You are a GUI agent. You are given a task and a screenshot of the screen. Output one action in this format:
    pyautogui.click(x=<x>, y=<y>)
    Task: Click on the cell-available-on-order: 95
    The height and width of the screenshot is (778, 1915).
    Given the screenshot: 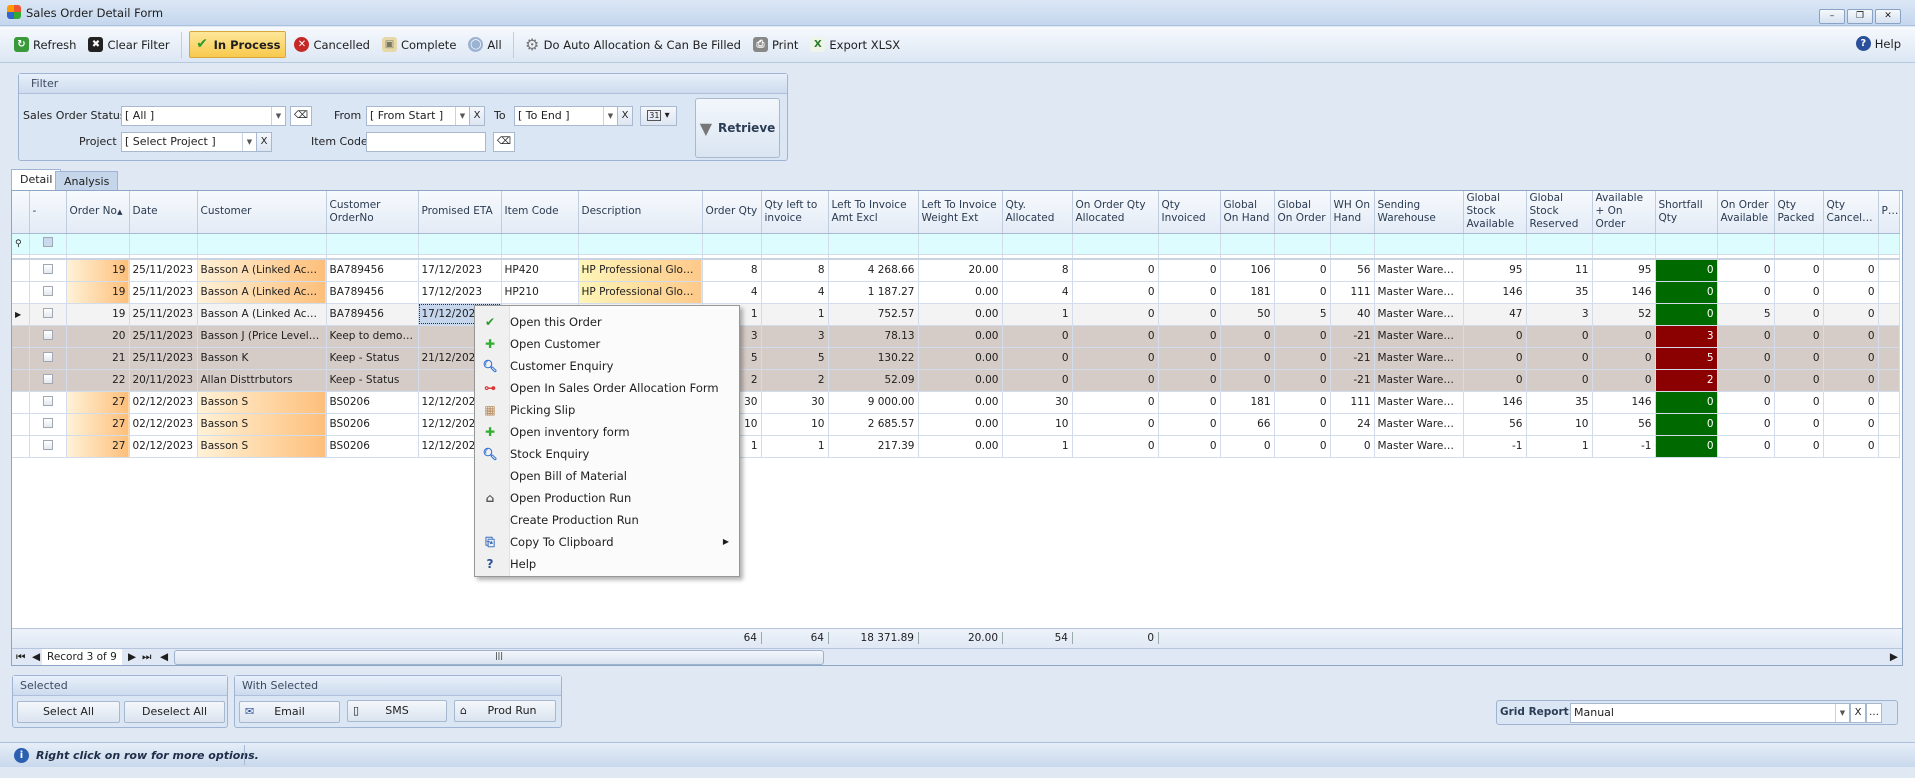 What is the action you would take?
    pyautogui.click(x=1624, y=270)
    